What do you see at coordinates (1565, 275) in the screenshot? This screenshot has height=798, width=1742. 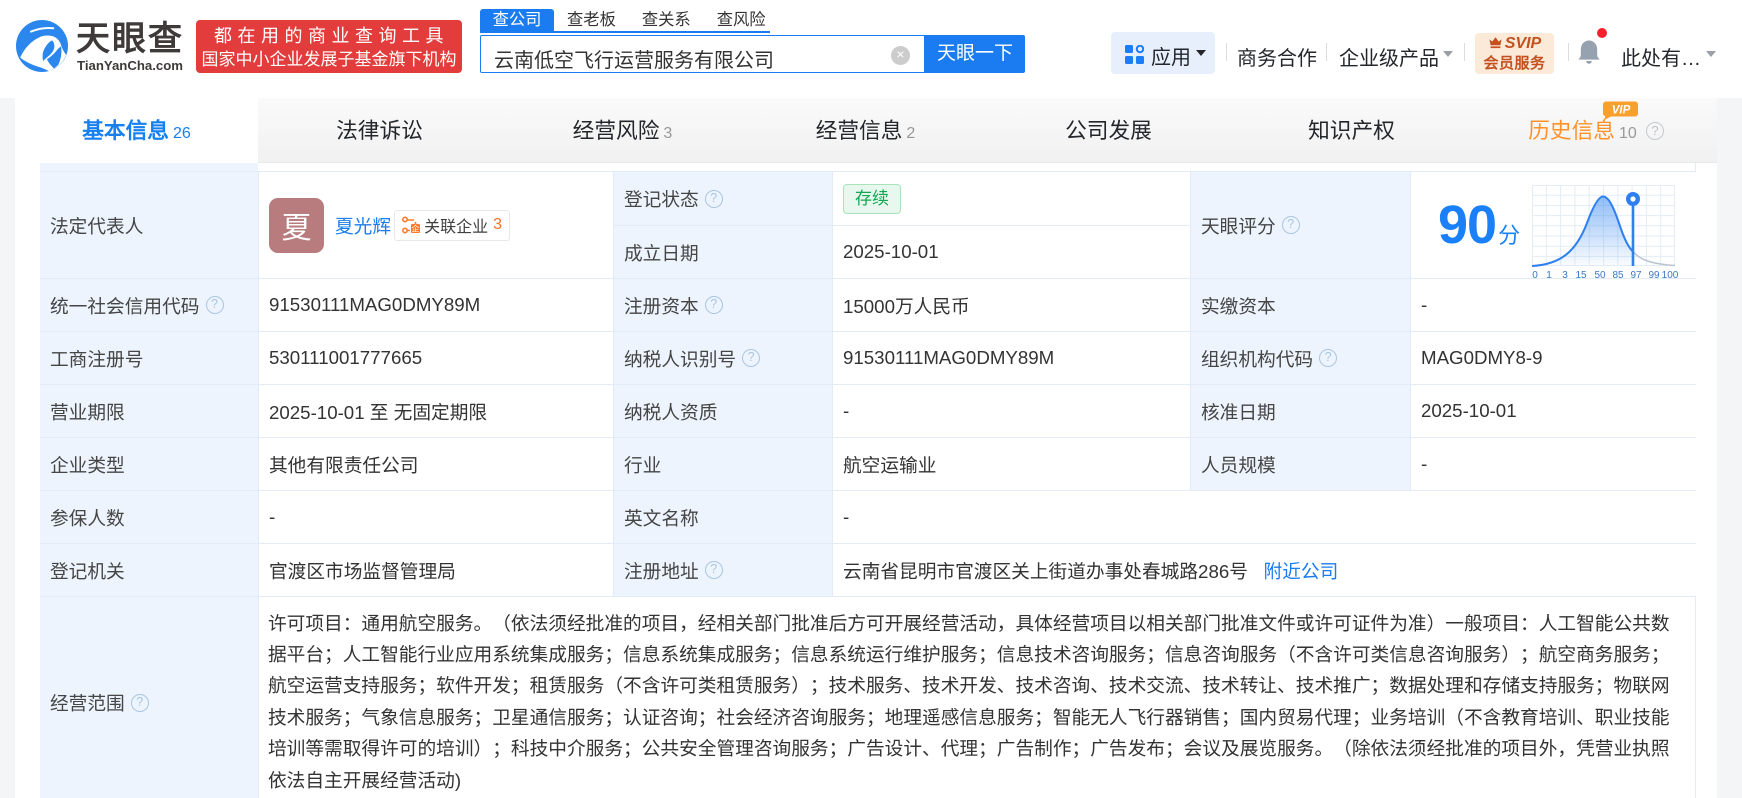 I see `svg-text: 3` at bounding box center [1565, 275].